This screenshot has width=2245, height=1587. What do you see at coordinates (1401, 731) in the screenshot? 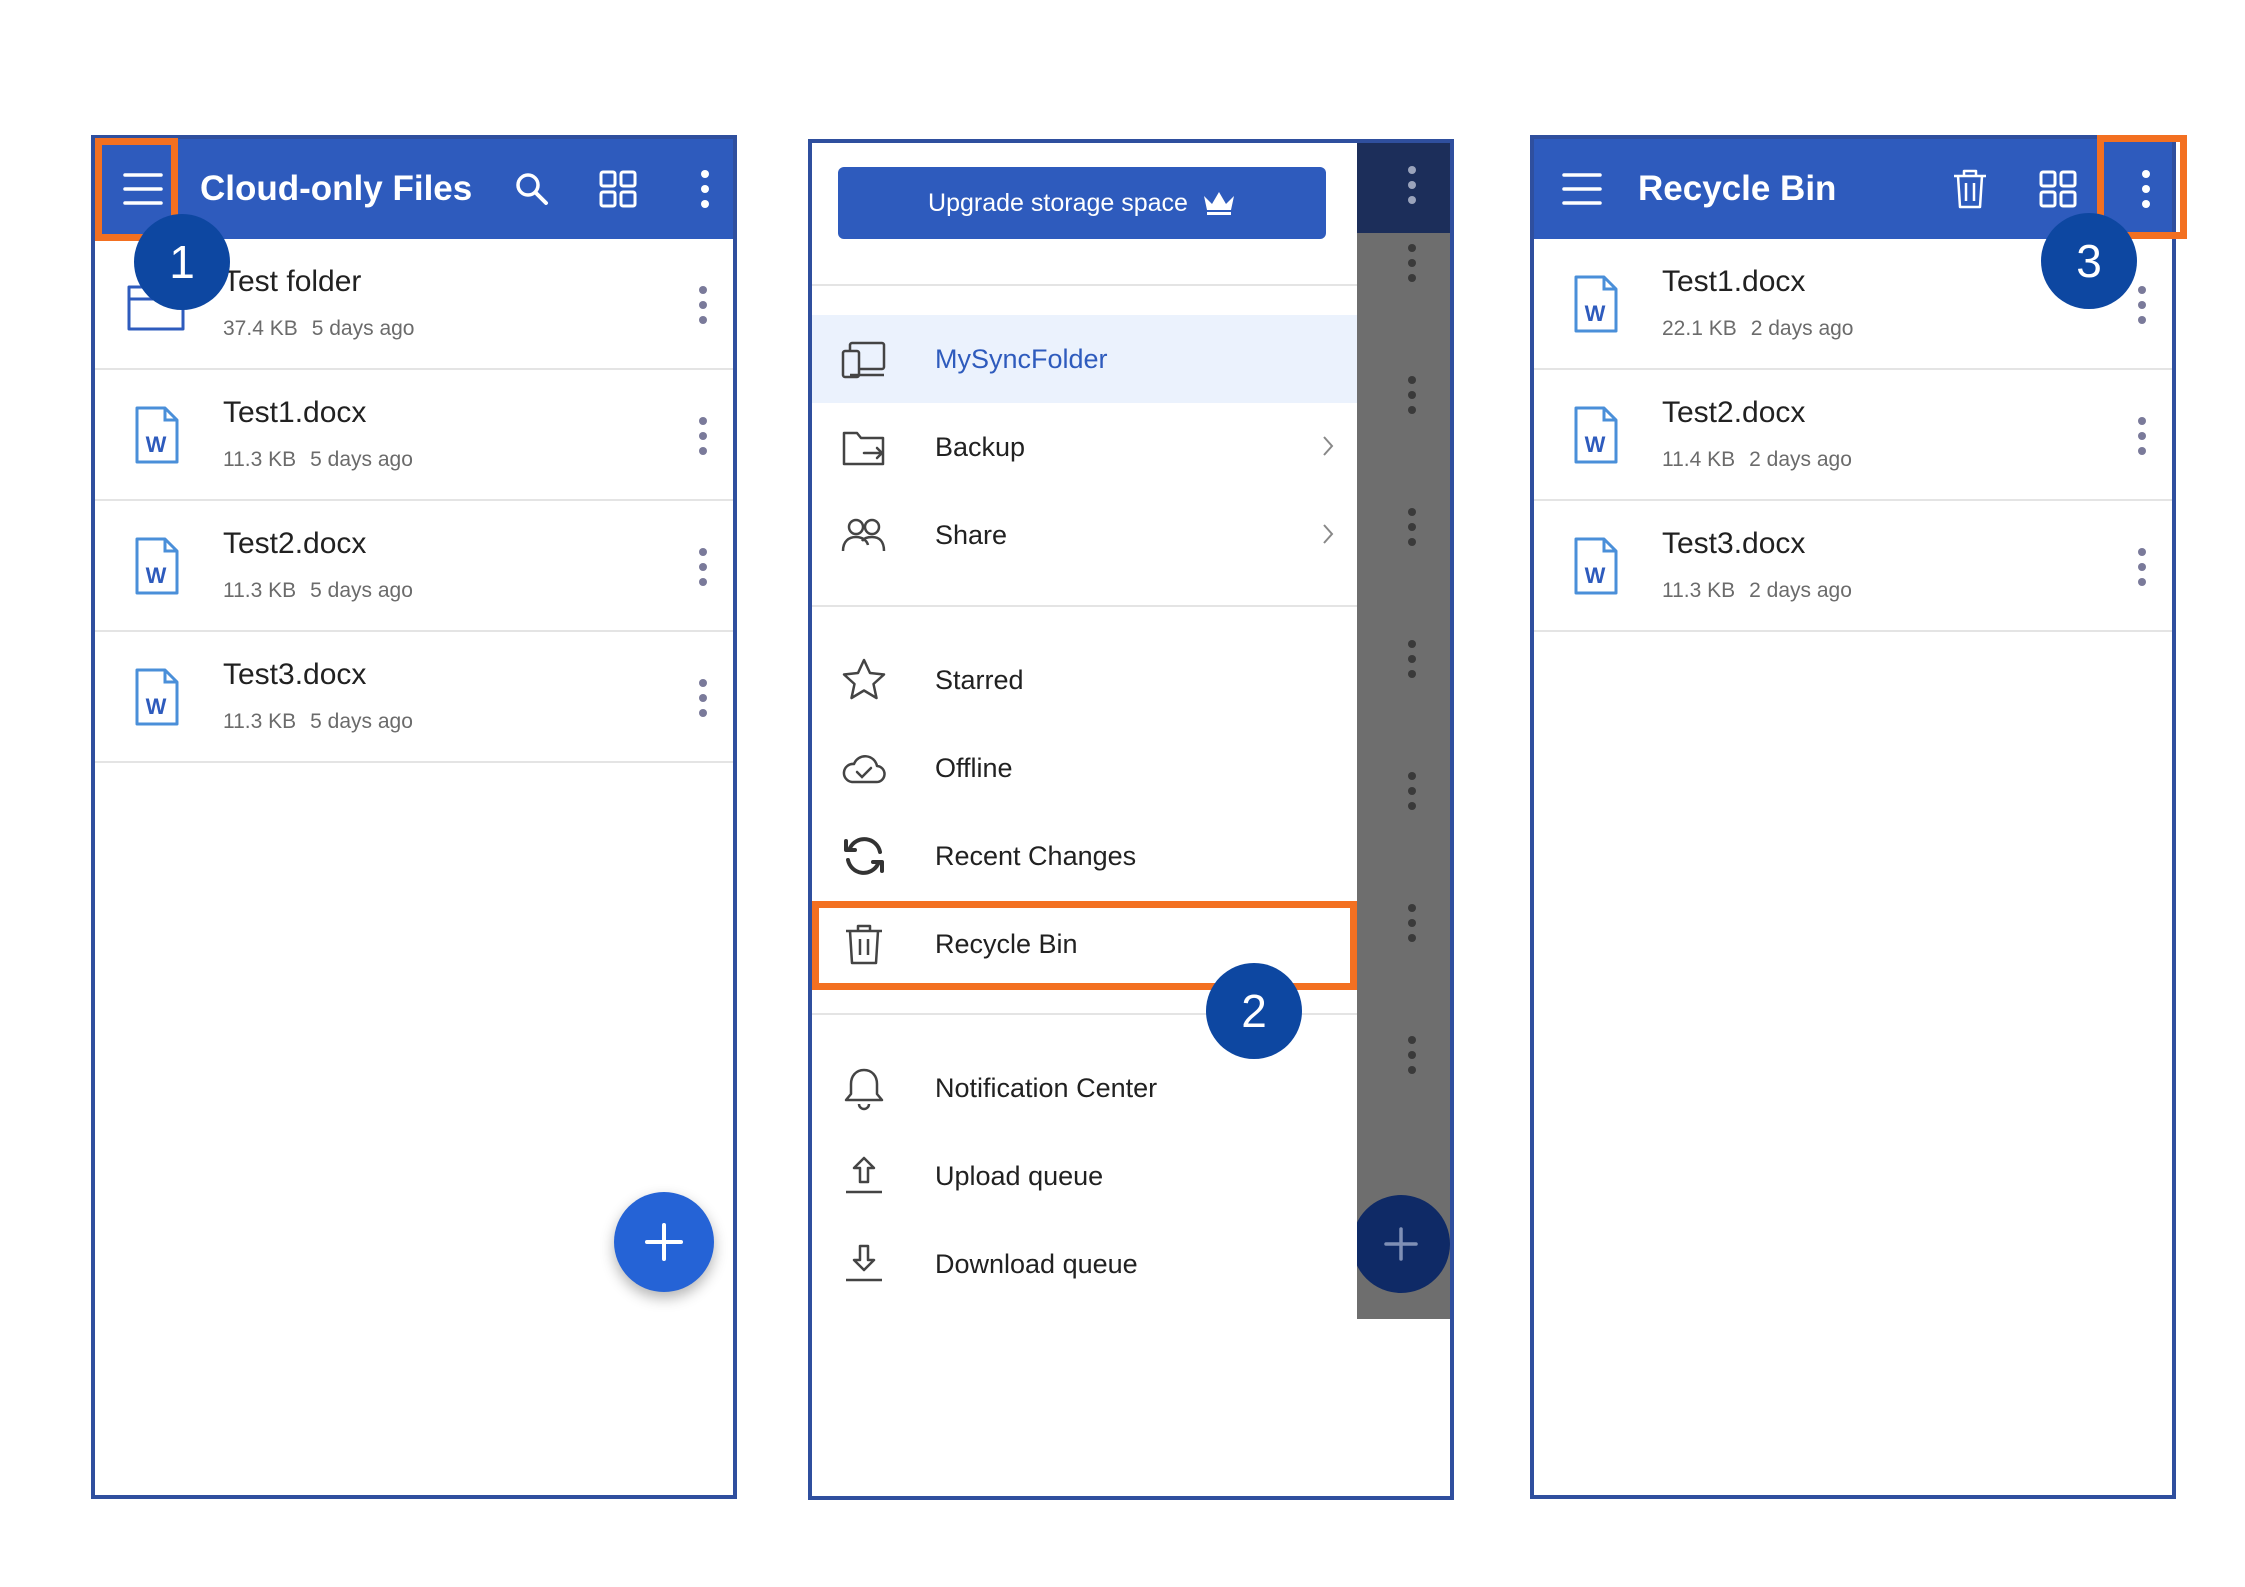
I see `scrim-overlay` at bounding box center [1401, 731].